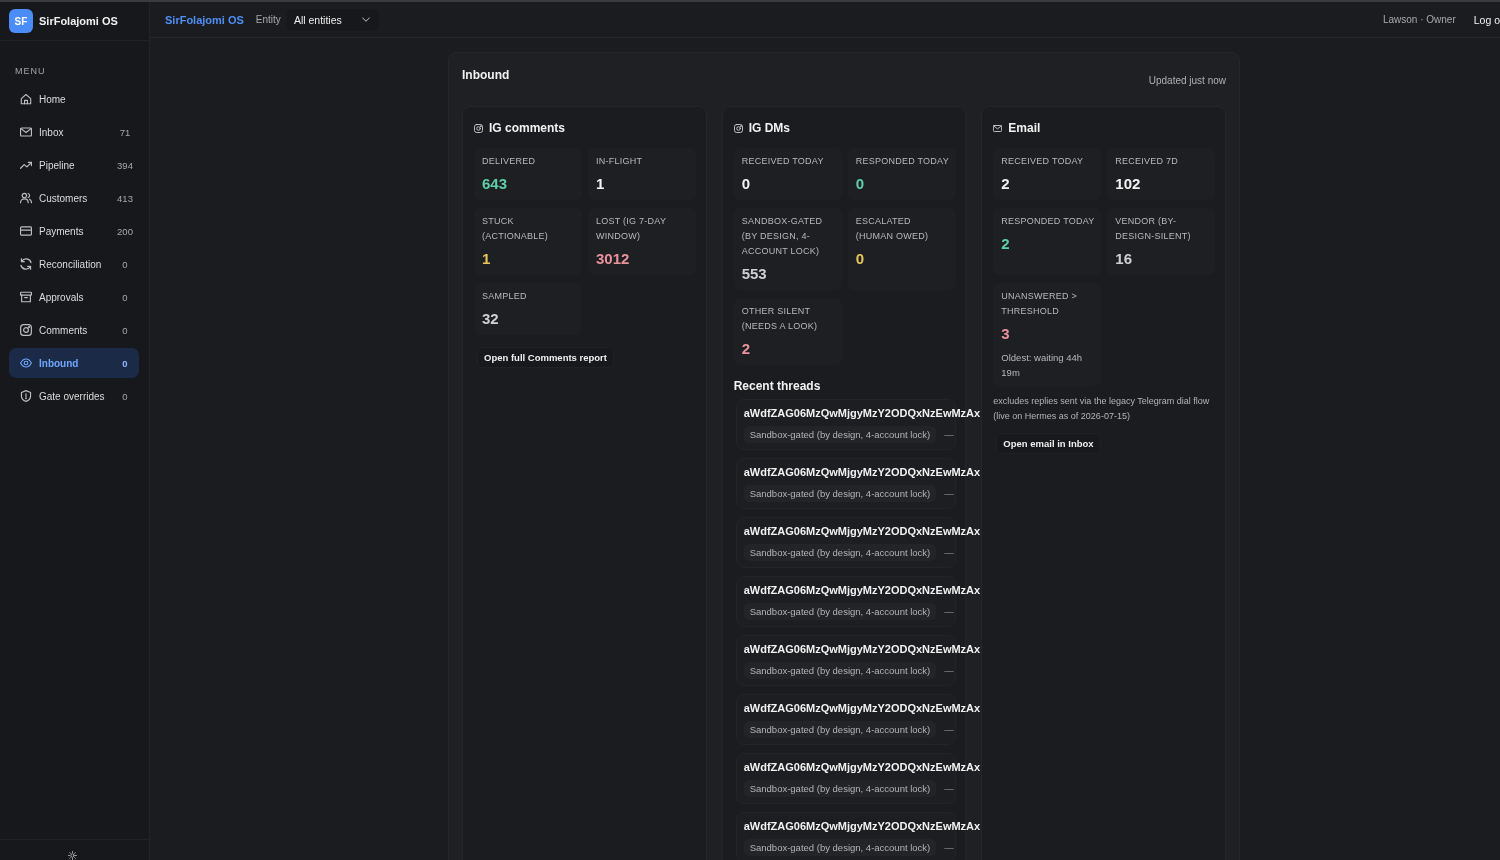  Describe the element at coordinates (74, 297) in the screenshot. I see `sidebar-item: Approvals 0` at that location.